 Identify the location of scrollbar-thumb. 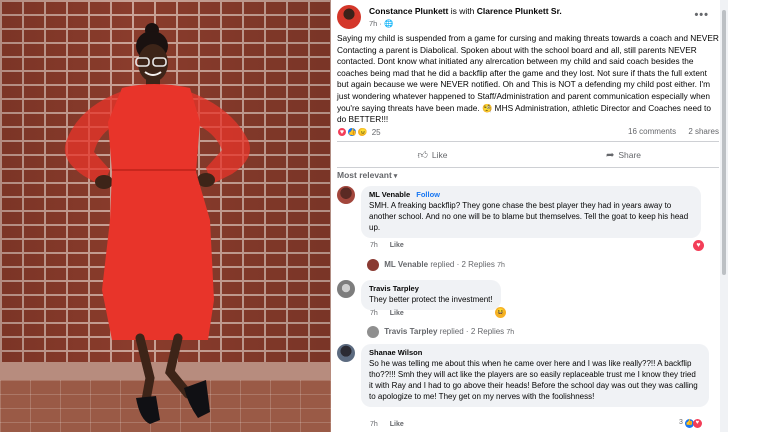
(724, 142).